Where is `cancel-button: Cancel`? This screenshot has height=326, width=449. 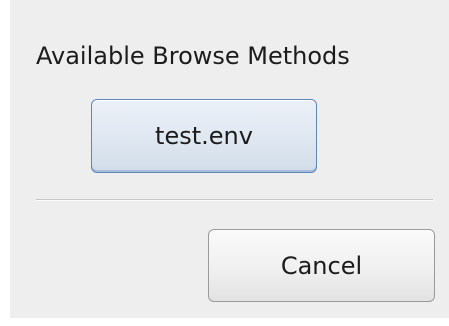
cancel-button: Cancel is located at coordinates (321, 265).